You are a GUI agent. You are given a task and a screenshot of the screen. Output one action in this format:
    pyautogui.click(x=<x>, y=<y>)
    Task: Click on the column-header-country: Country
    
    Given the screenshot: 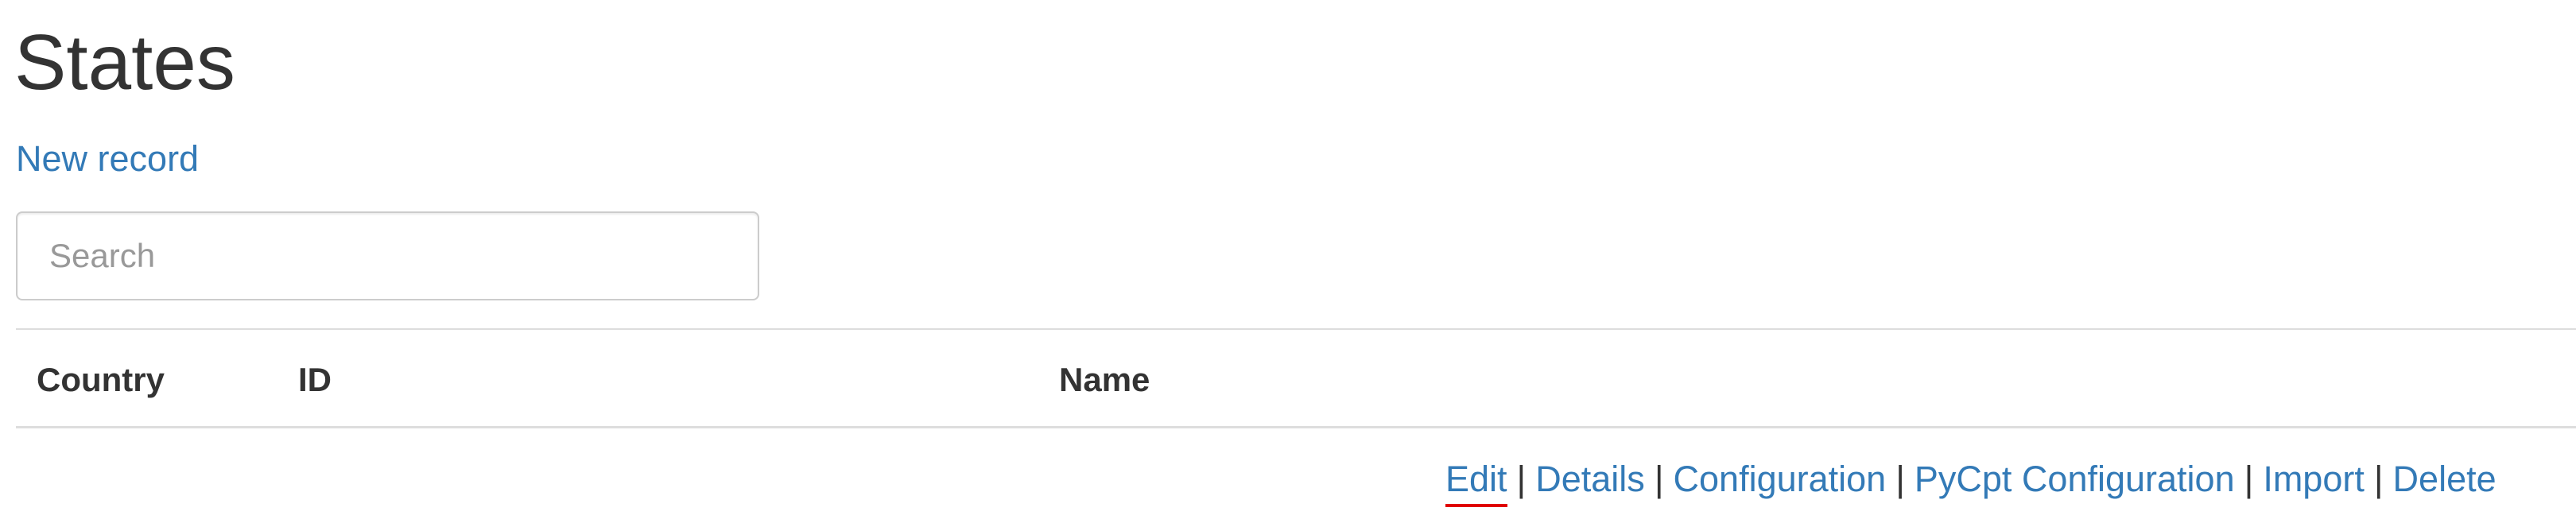 What is the action you would take?
    pyautogui.click(x=101, y=379)
    